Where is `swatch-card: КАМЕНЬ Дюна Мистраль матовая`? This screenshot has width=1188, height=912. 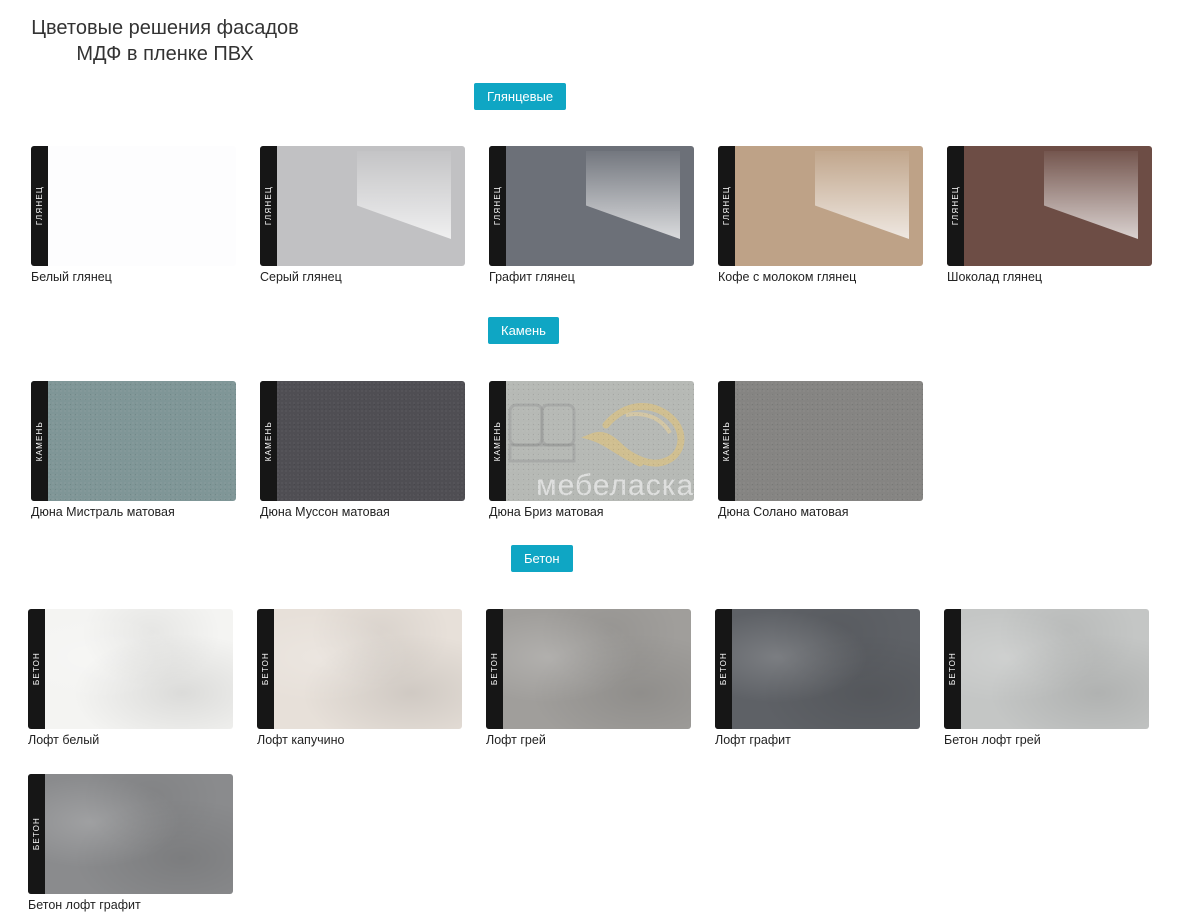 swatch-card: КАМЕНЬ Дюна Мистраль матовая is located at coordinates (133, 450).